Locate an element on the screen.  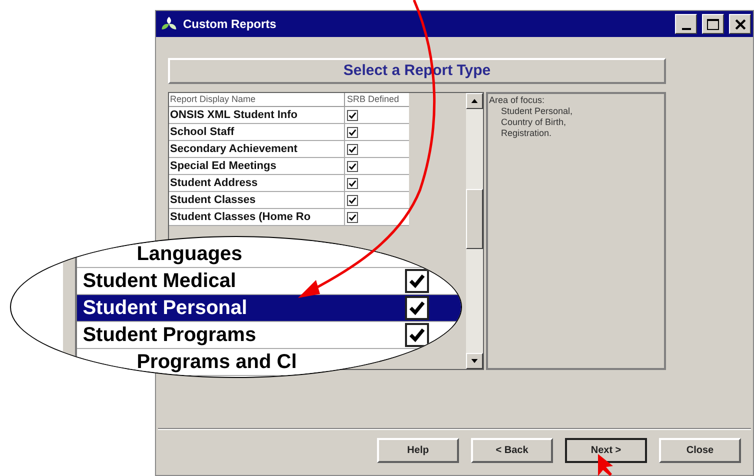
report-name: Student Classes is located at coordinates (257, 200).